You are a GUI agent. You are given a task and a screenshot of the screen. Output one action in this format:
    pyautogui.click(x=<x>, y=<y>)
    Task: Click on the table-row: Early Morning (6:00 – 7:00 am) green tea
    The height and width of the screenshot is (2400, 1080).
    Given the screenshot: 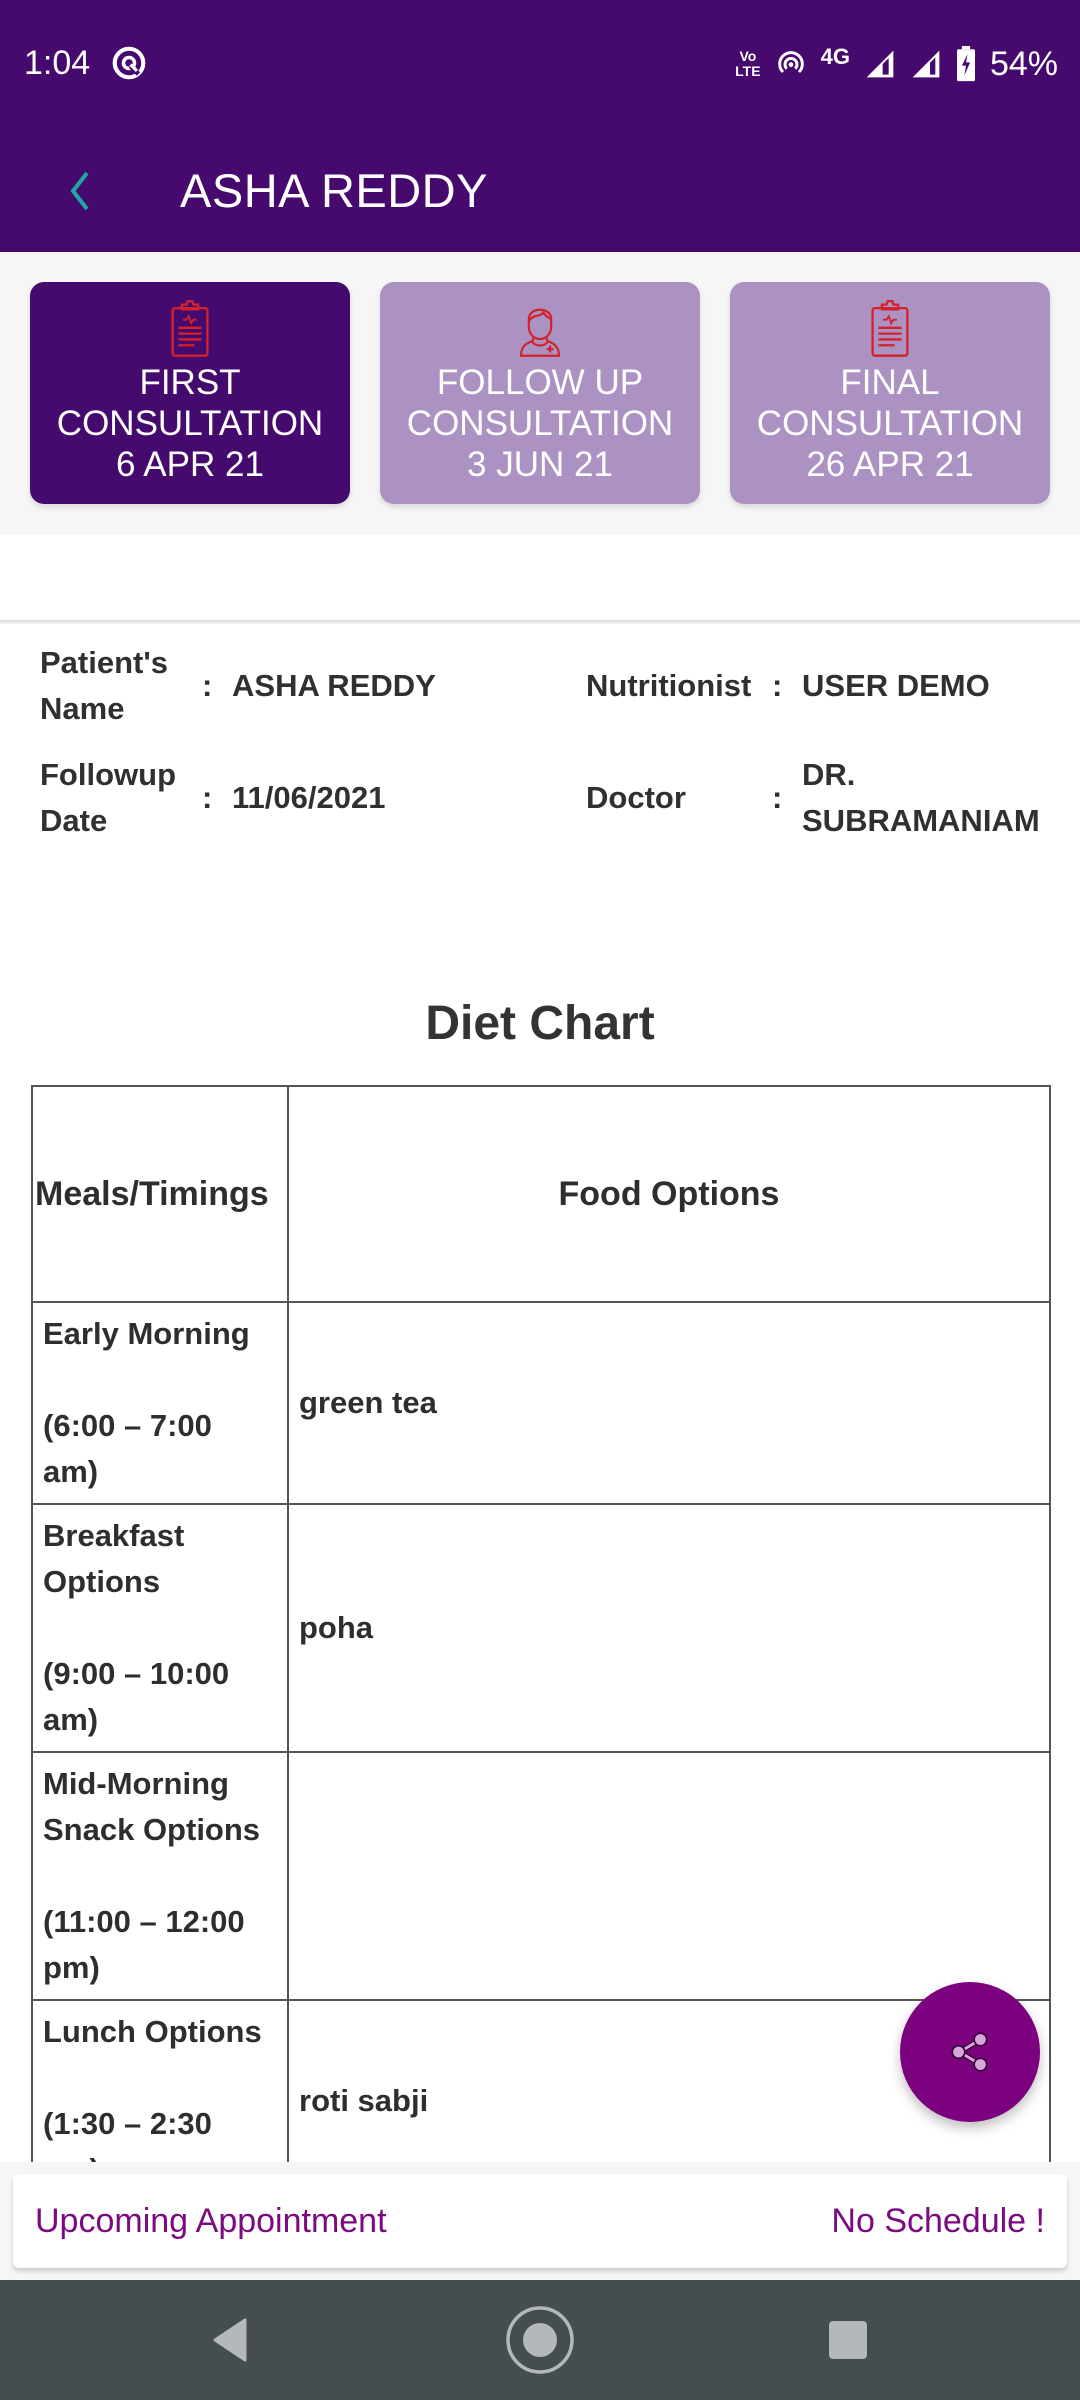 What is the action you would take?
    pyautogui.click(x=541, y=1403)
    